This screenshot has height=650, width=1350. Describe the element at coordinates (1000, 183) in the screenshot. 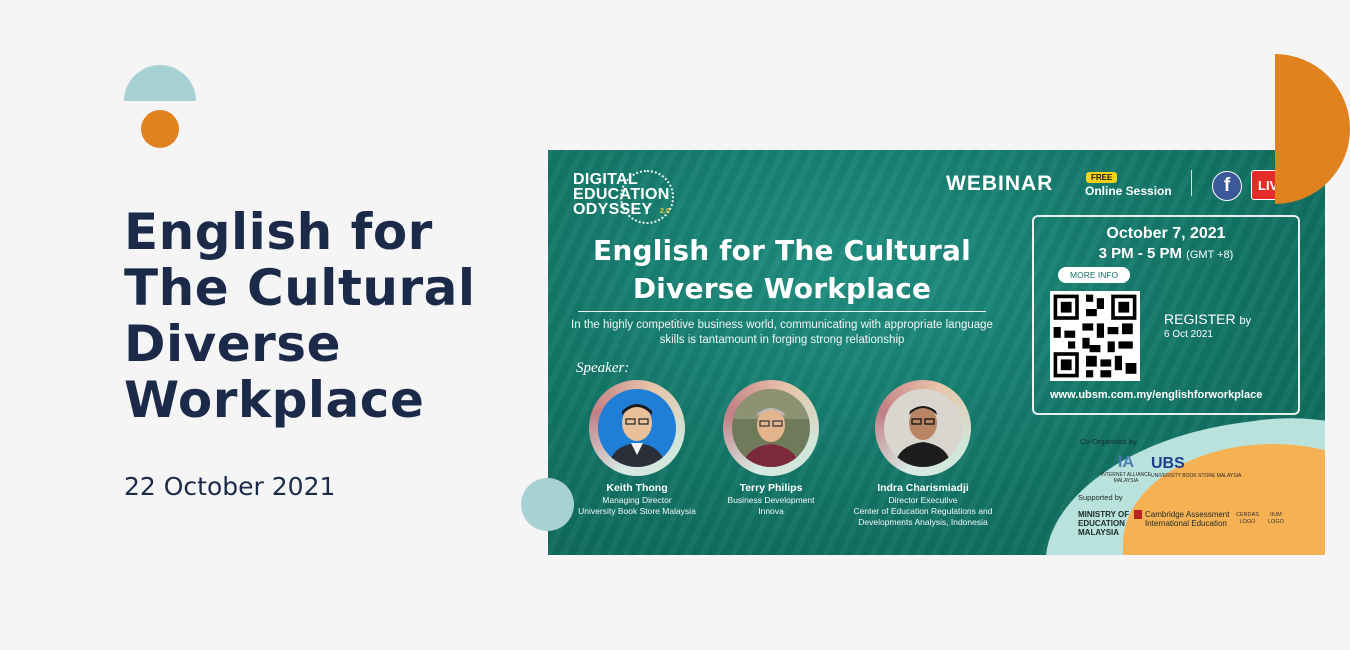

I see `webinar-label: WEBINAR` at that location.